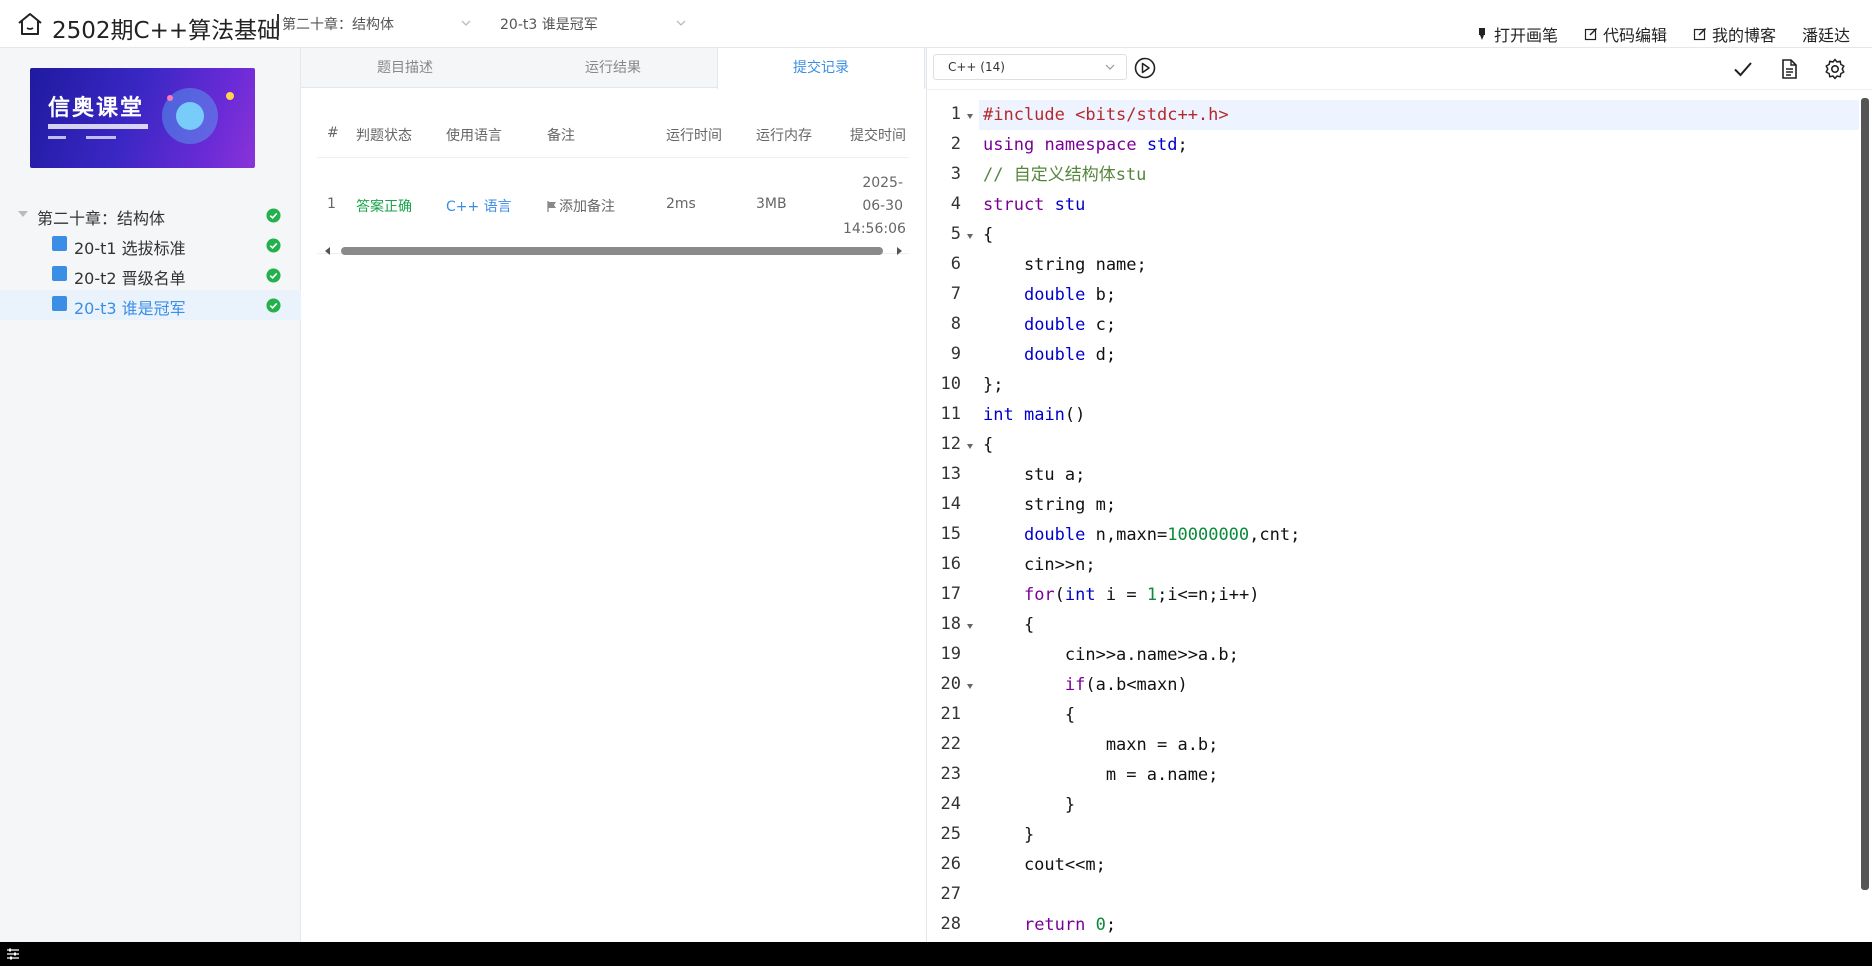  I want to click on code-line: maxn = a.b;, so click(1101, 745).